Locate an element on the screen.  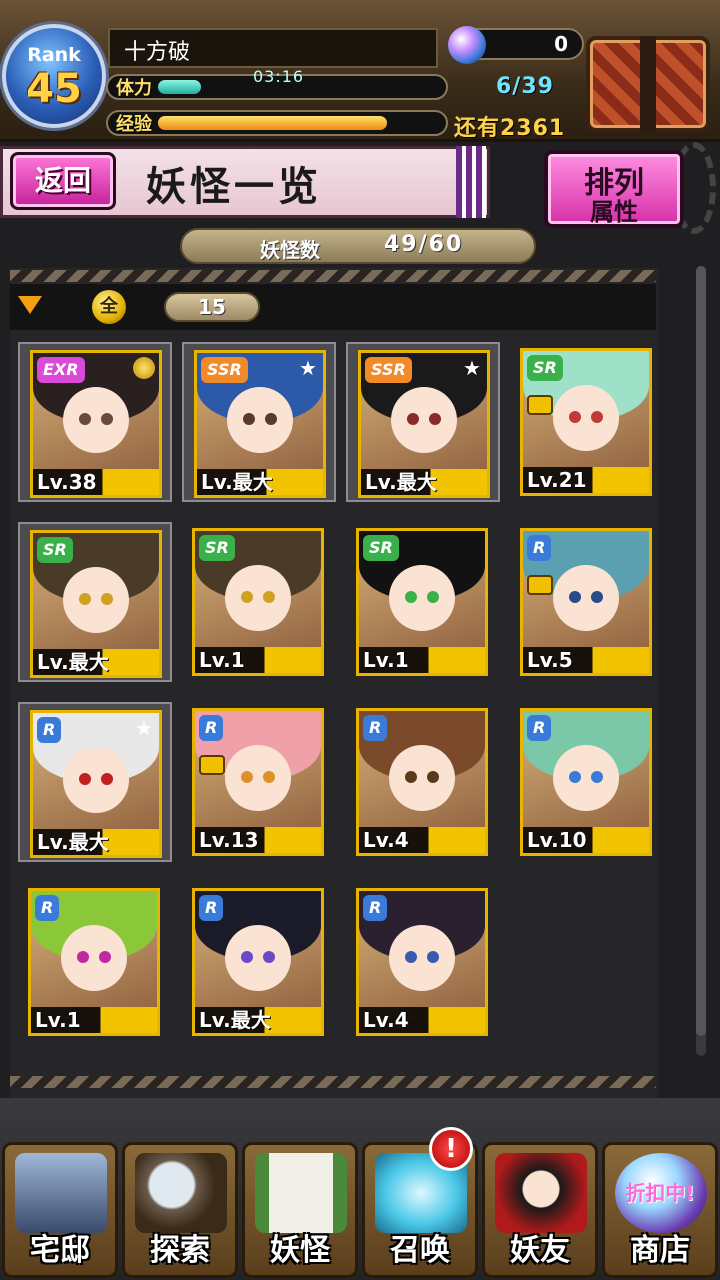
card-frame: SR Lv.最大 is located at coordinates (96, 604).